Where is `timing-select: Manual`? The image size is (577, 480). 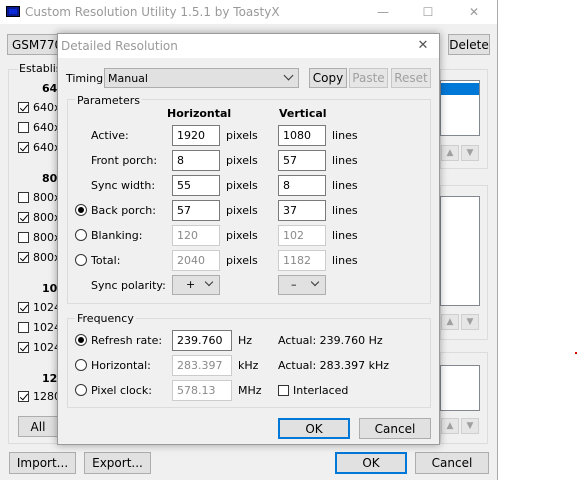 timing-select: Manual is located at coordinates (201, 78).